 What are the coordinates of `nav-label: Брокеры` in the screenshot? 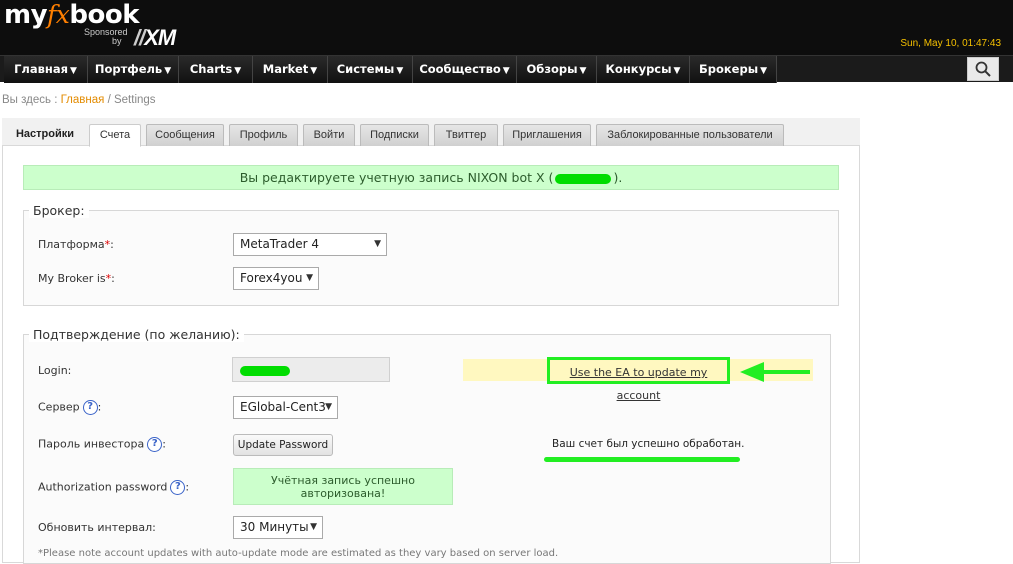 It's located at (728, 69).